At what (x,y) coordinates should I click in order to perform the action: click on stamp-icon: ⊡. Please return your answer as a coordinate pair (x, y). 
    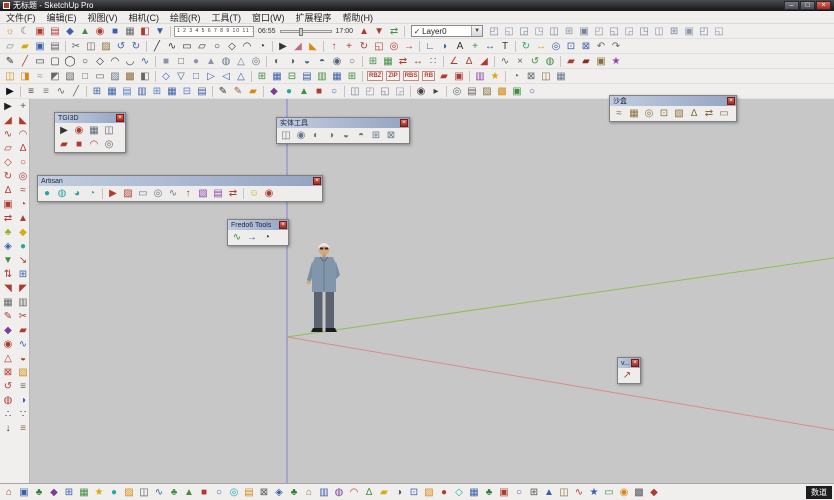
    Looking at the image, I should click on (664, 113).